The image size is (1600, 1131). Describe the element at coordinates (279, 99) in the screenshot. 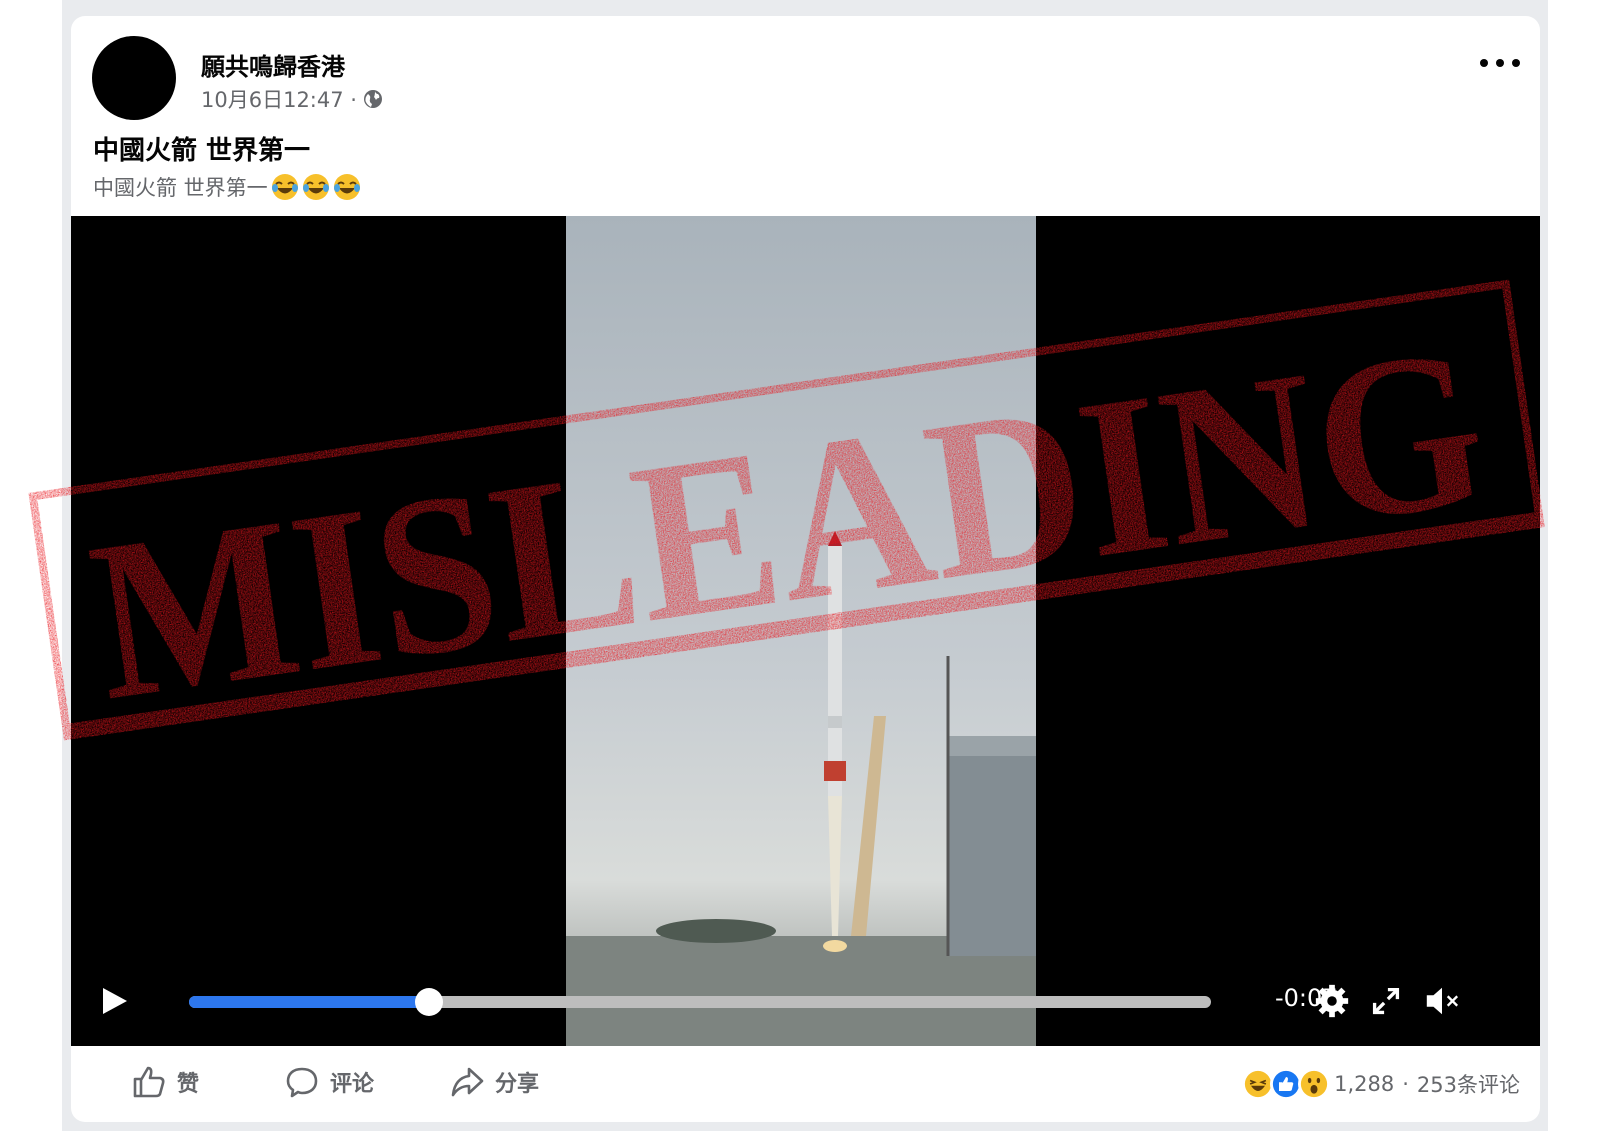

I see `post-timestamp: 10月6日12:47 ·` at that location.